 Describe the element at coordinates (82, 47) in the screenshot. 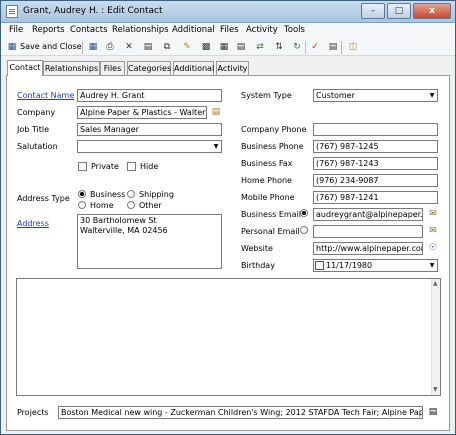

I see `toolbar-separator` at that location.